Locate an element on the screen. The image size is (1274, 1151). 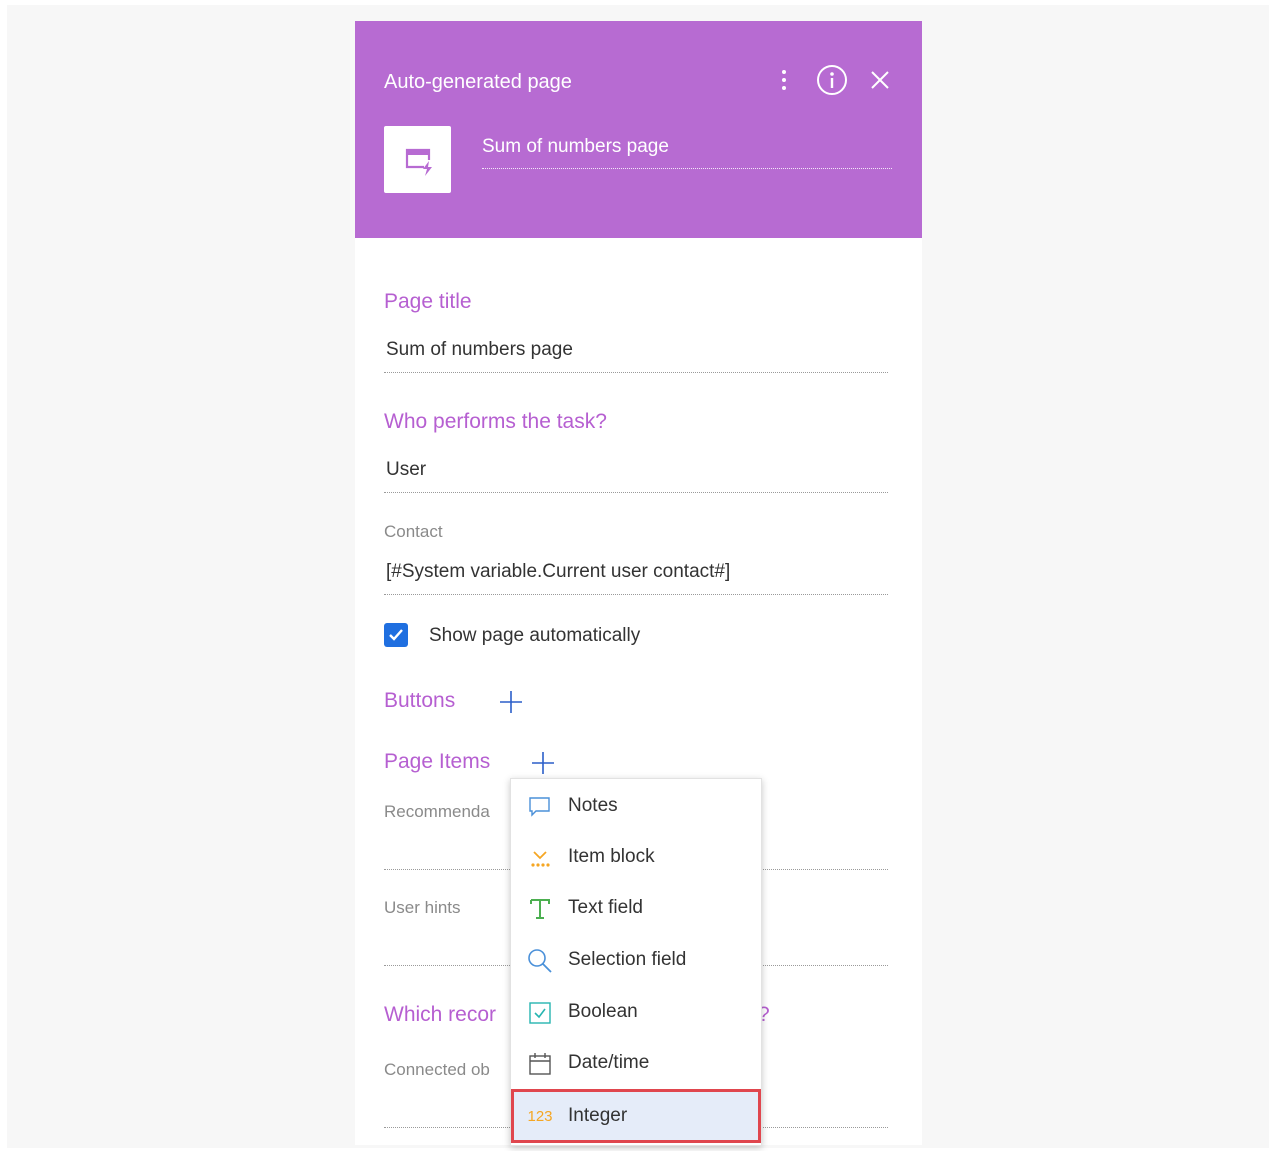
search-icon is located at coordinates (540, 961).